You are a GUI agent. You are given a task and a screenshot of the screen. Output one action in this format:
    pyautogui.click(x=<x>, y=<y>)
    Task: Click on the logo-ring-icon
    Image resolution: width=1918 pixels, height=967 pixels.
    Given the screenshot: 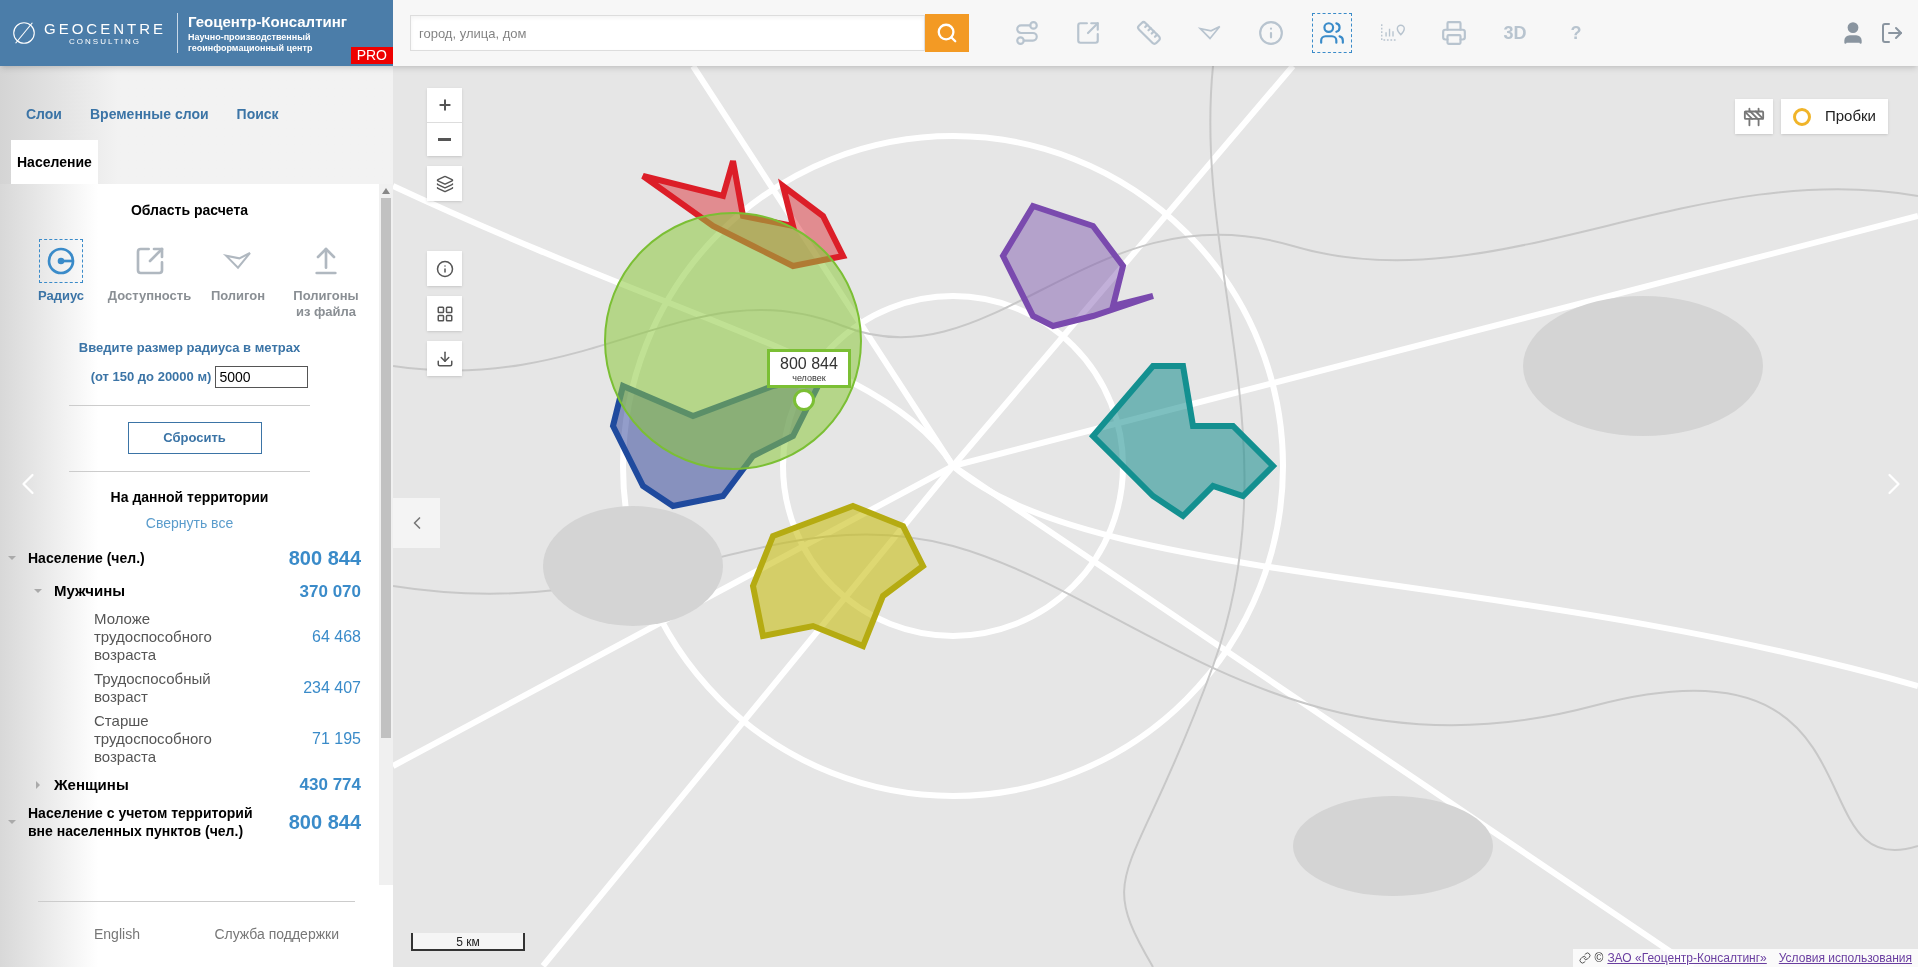 What is the action you would take?
    pyautogui.click(x=24, y=33)
    